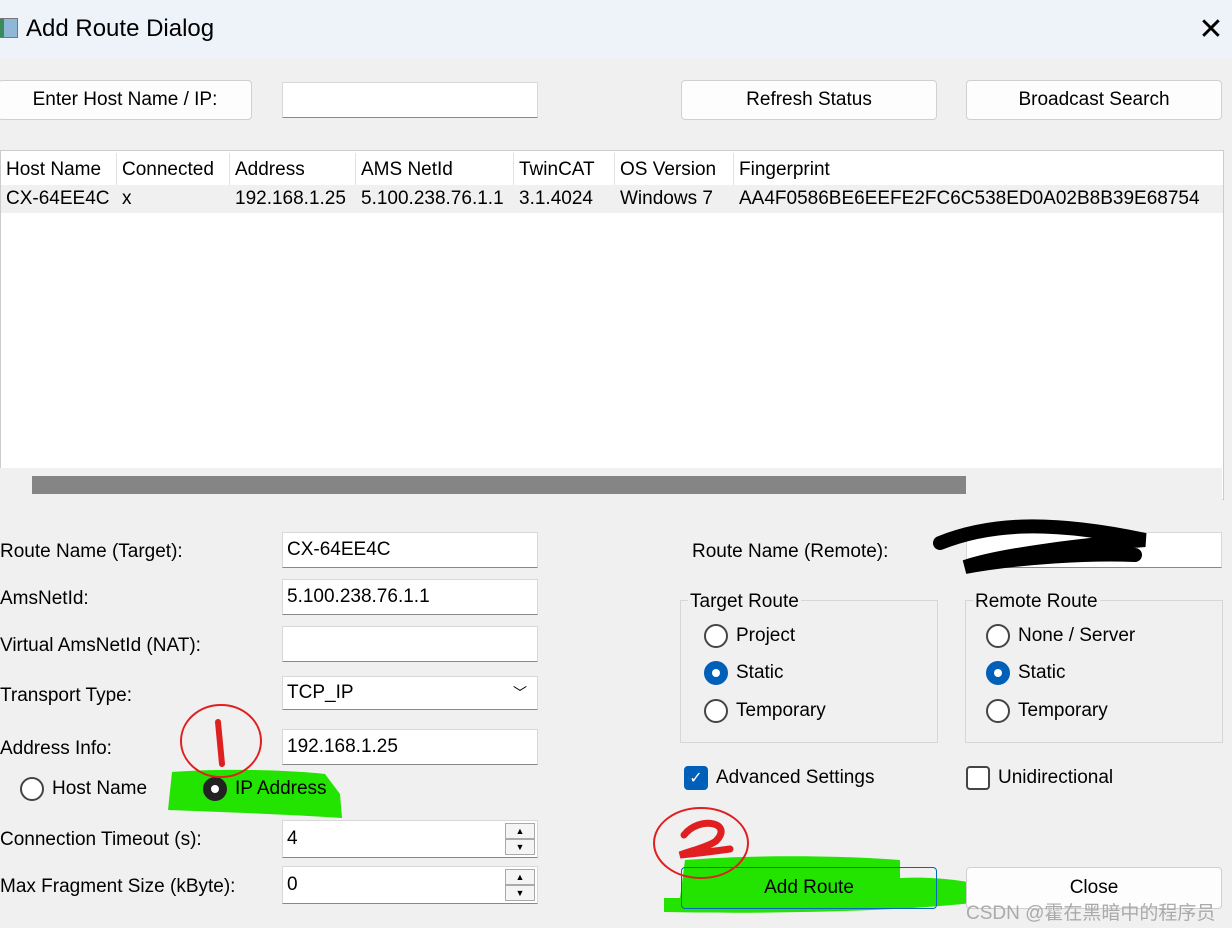 This screenshot has width=1232, height=928. I want to click on check-icon: ✓, so click(696, 778).